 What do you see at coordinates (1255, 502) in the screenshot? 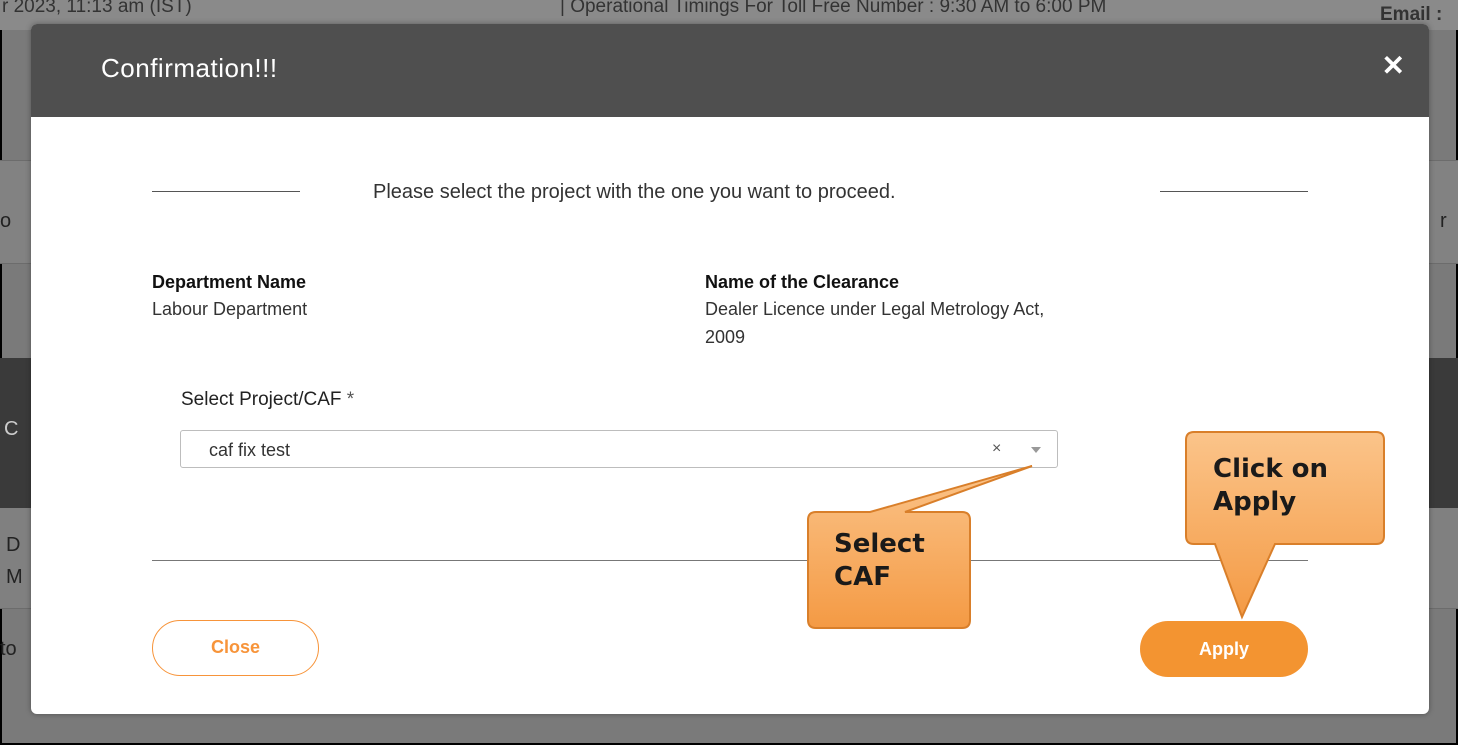
I see `apply-callout-line2: Apply` at bounding box center [1255, 502].